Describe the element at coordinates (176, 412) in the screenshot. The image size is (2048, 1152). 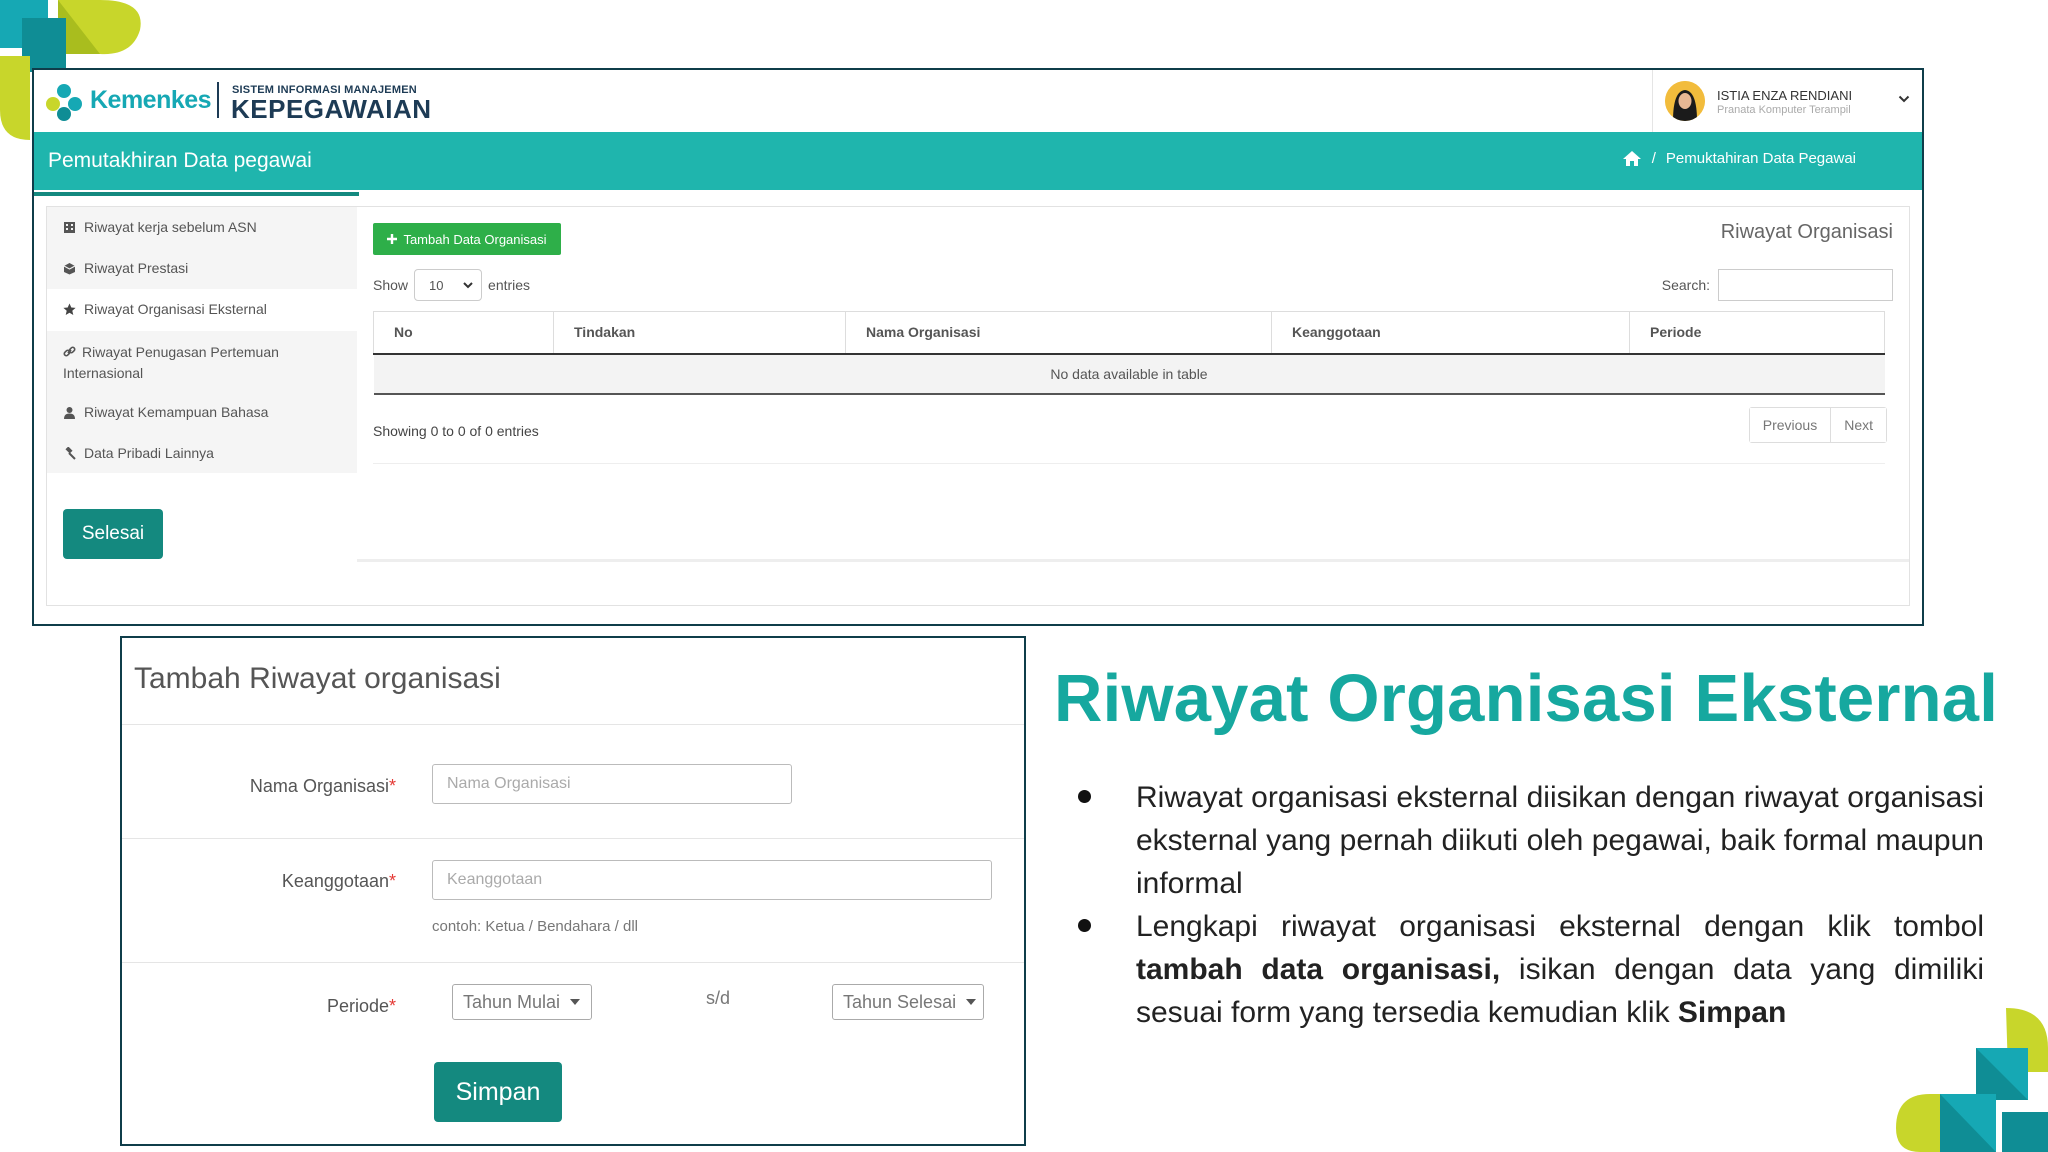
I see `sidebar-item-label: Riwayat Kemampuan Bahasa` at that location.